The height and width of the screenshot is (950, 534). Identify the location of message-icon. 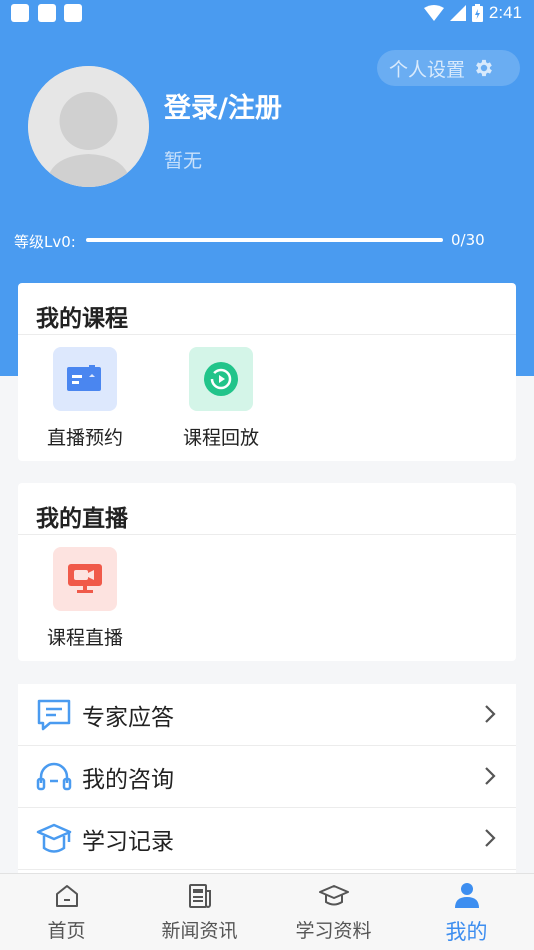
(54, 715).